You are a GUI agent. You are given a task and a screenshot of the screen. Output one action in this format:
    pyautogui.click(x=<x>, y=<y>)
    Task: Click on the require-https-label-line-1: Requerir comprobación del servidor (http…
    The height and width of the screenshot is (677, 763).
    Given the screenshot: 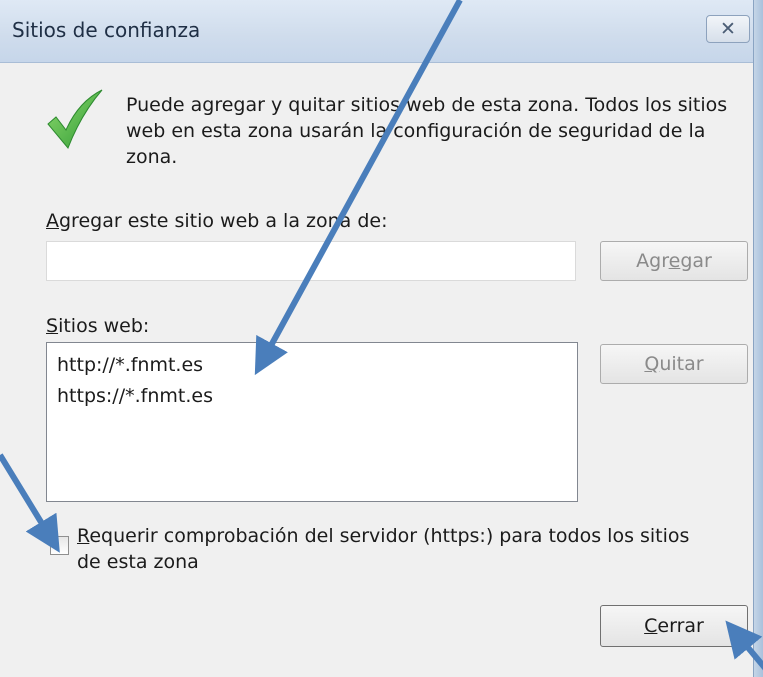 What is the action you would take?
    pyautogui.click(x=383, y=536)
    